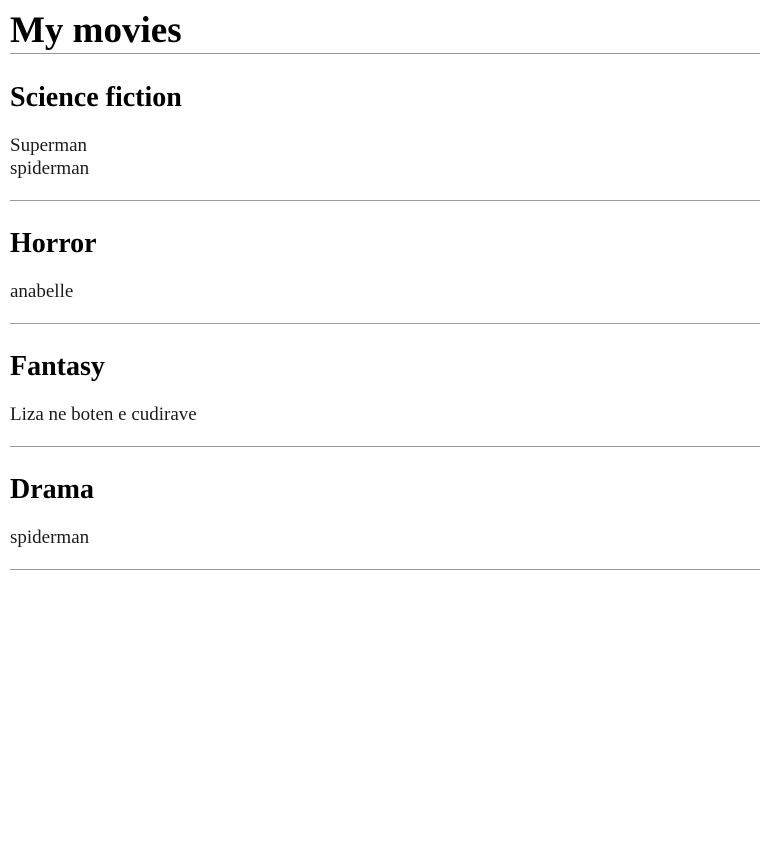 This screenshot has height=862, width=768. What do you see at coordinates (385, 511) in the screenshot?
I see `genre-section-drama: Drama spiderman` at bounding box center [385, 511].